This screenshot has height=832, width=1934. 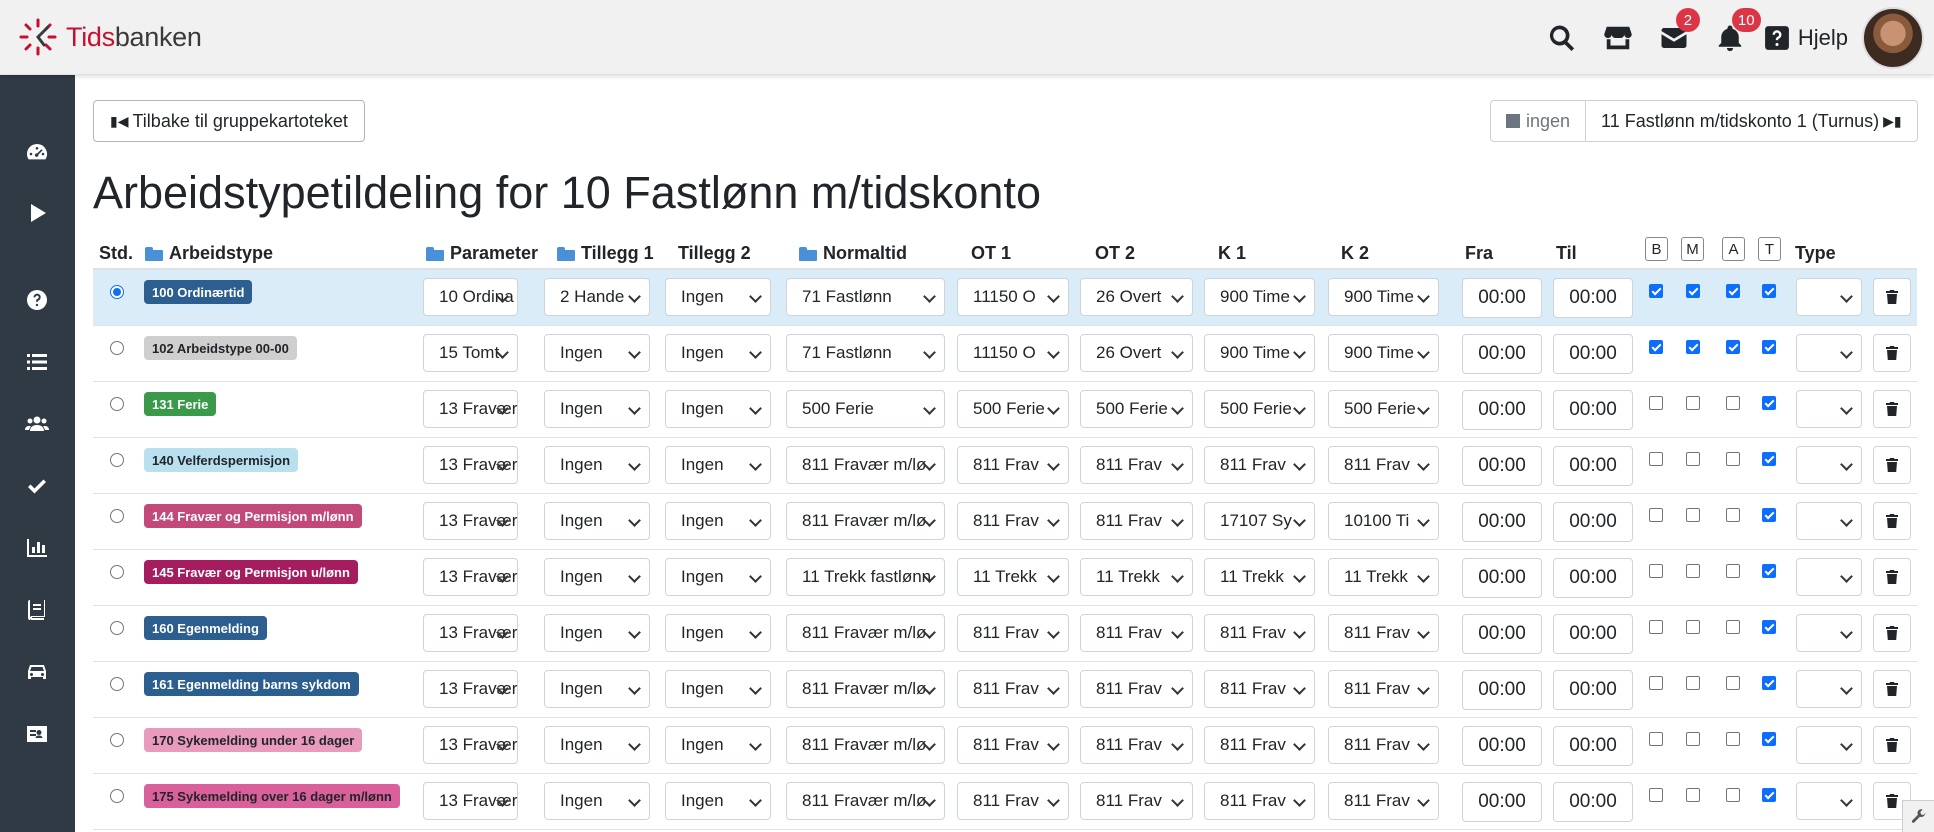 What do you see at coordinates (1232, 253) in the screenshot?
I see `header-k1: K 1` at bounding box center [1232, 253].